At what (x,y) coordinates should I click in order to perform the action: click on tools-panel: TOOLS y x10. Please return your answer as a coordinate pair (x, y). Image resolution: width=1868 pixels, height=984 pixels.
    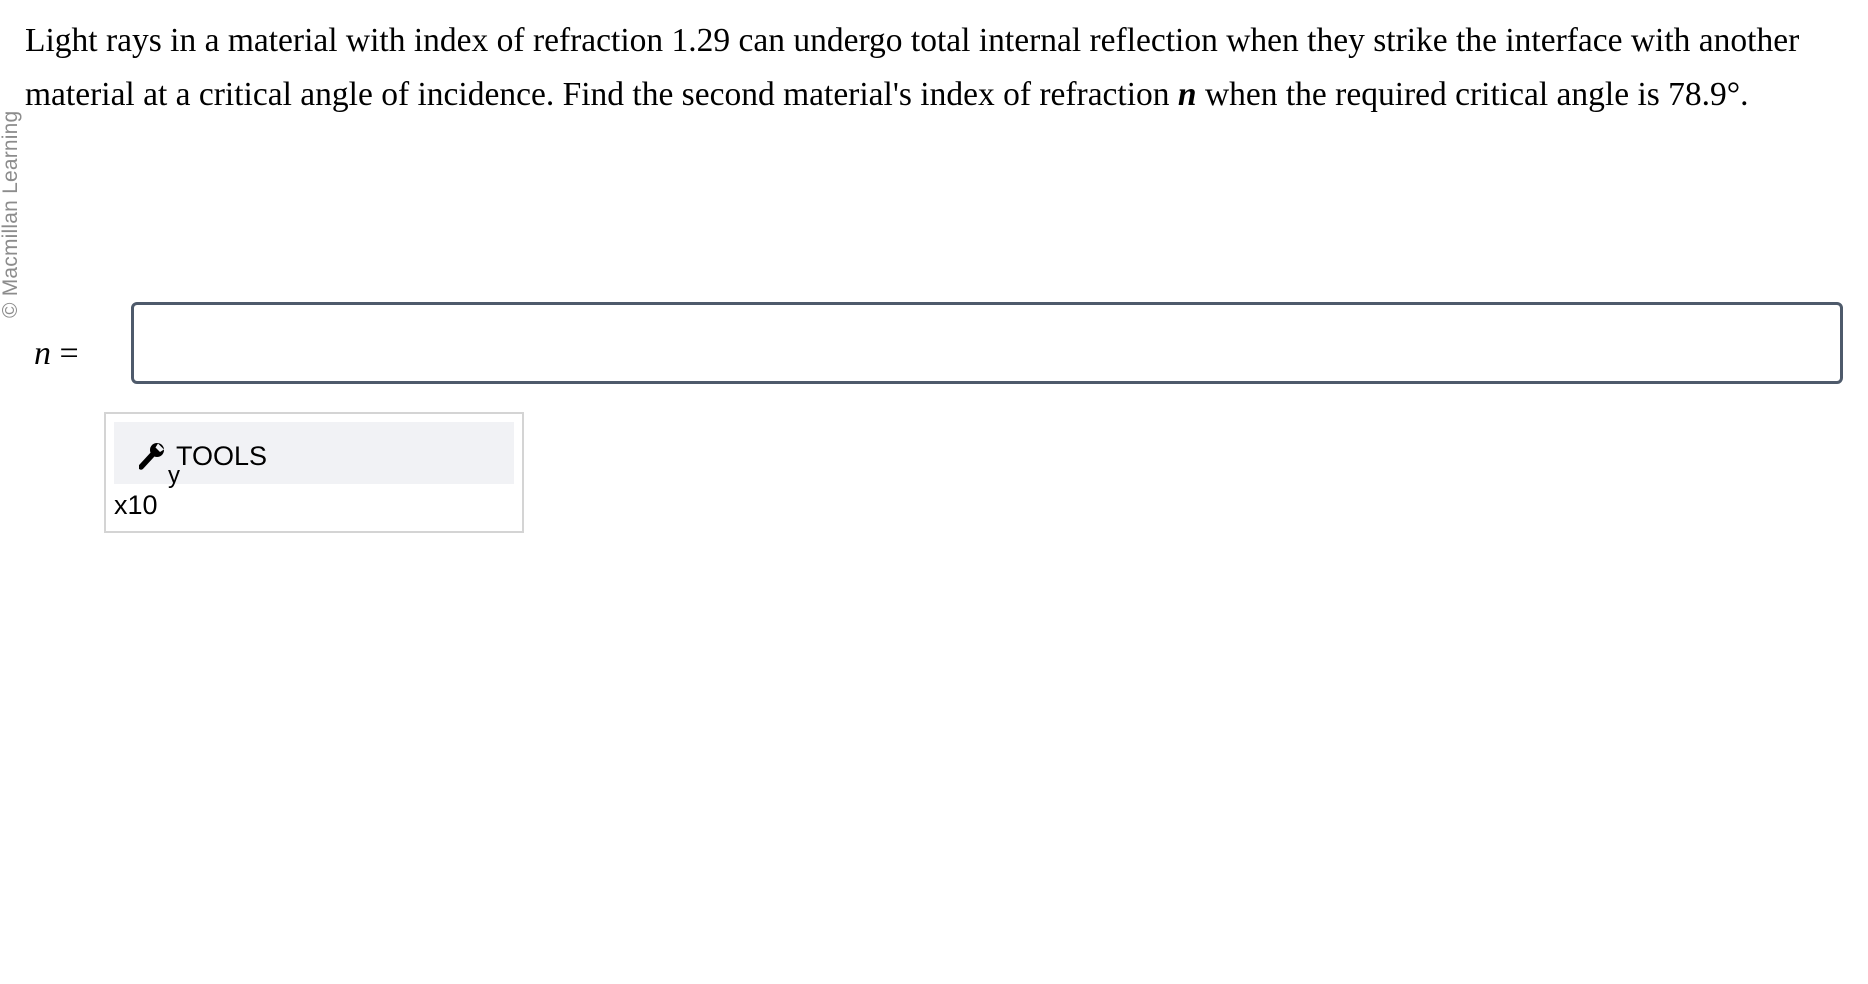
    Looking at the image, I should click on (314, 472).